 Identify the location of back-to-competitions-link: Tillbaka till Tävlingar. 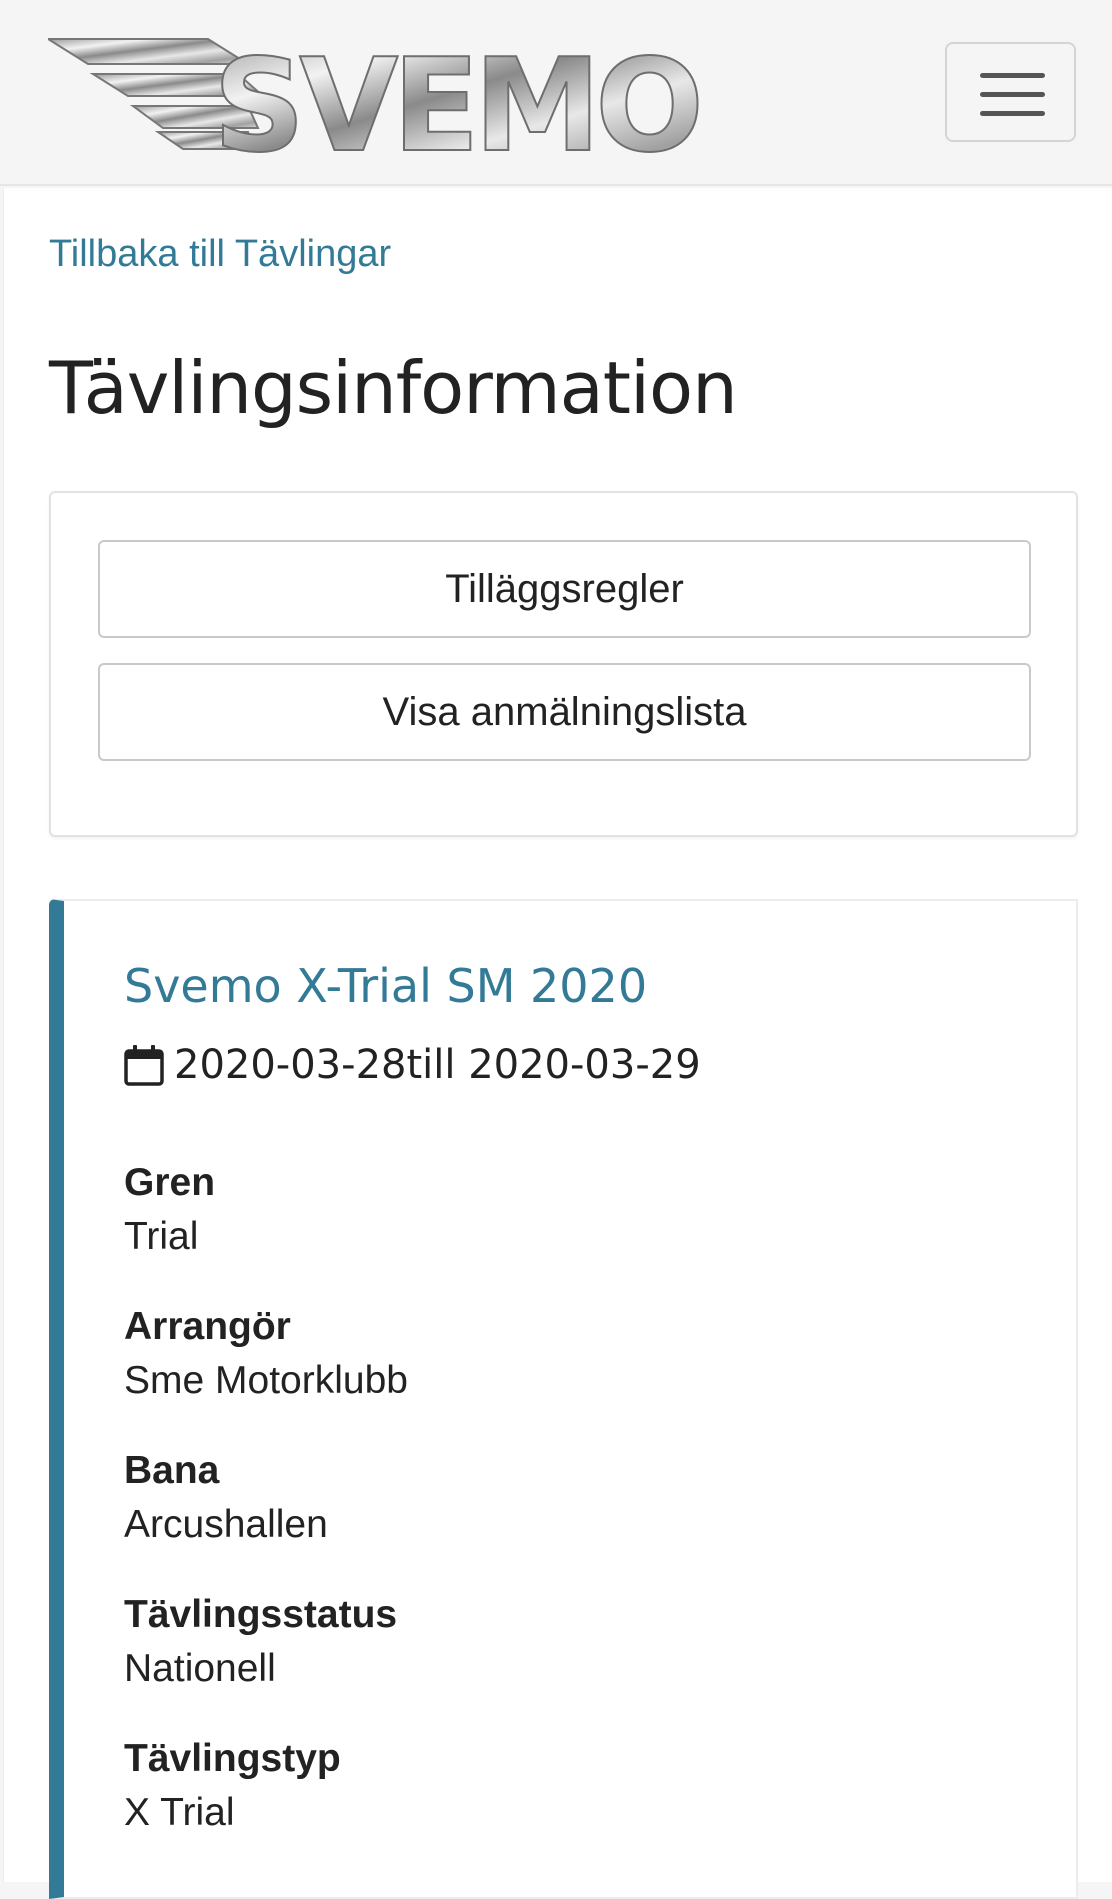
(220, 254).